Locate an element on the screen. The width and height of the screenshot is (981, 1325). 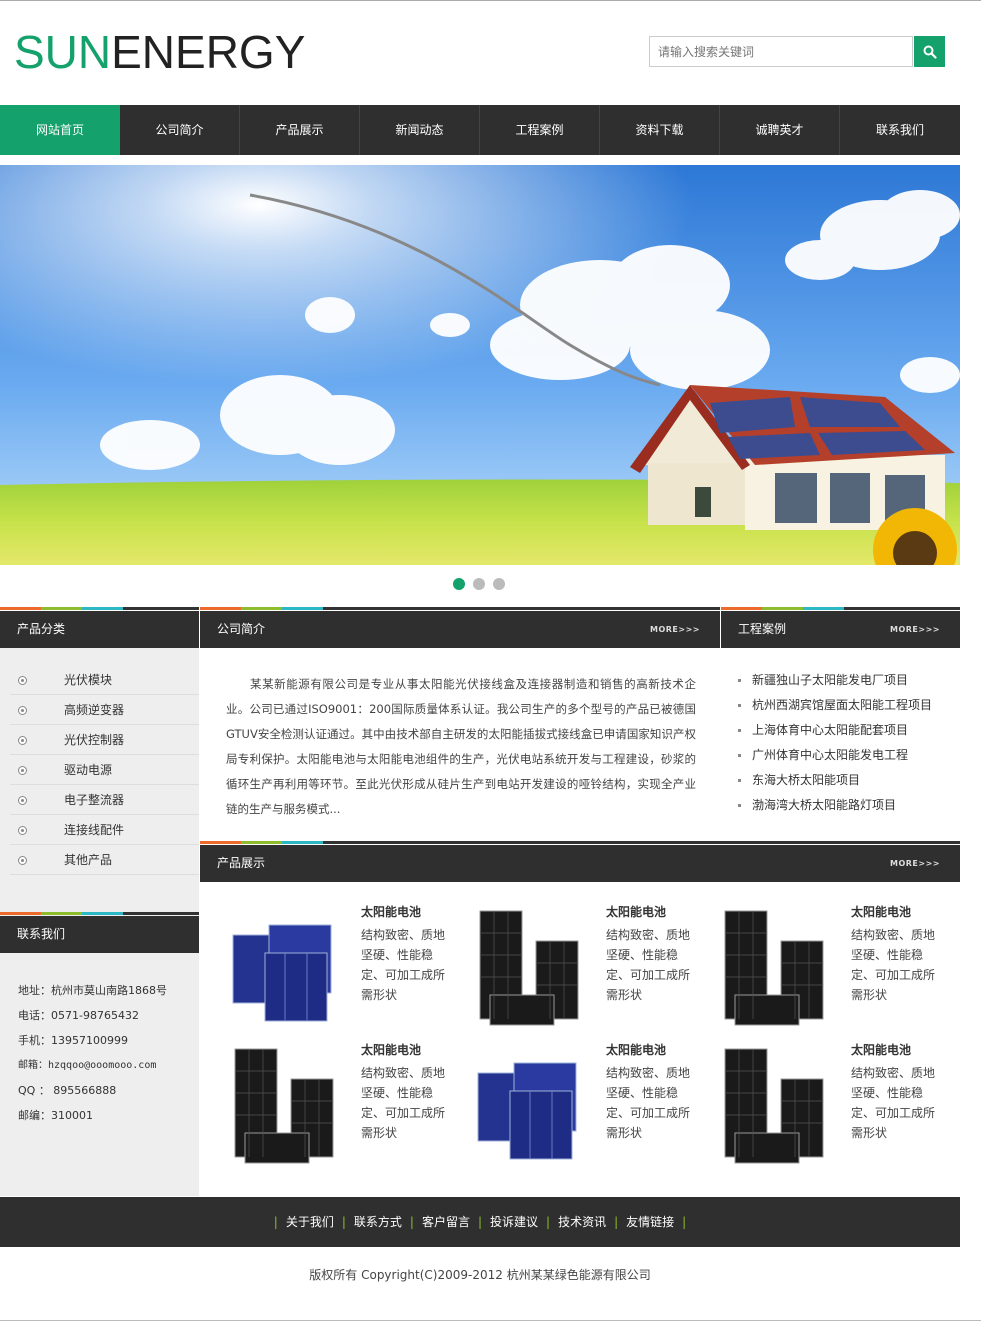
products-title: 产品展示 is located at coordinates (241, 863).